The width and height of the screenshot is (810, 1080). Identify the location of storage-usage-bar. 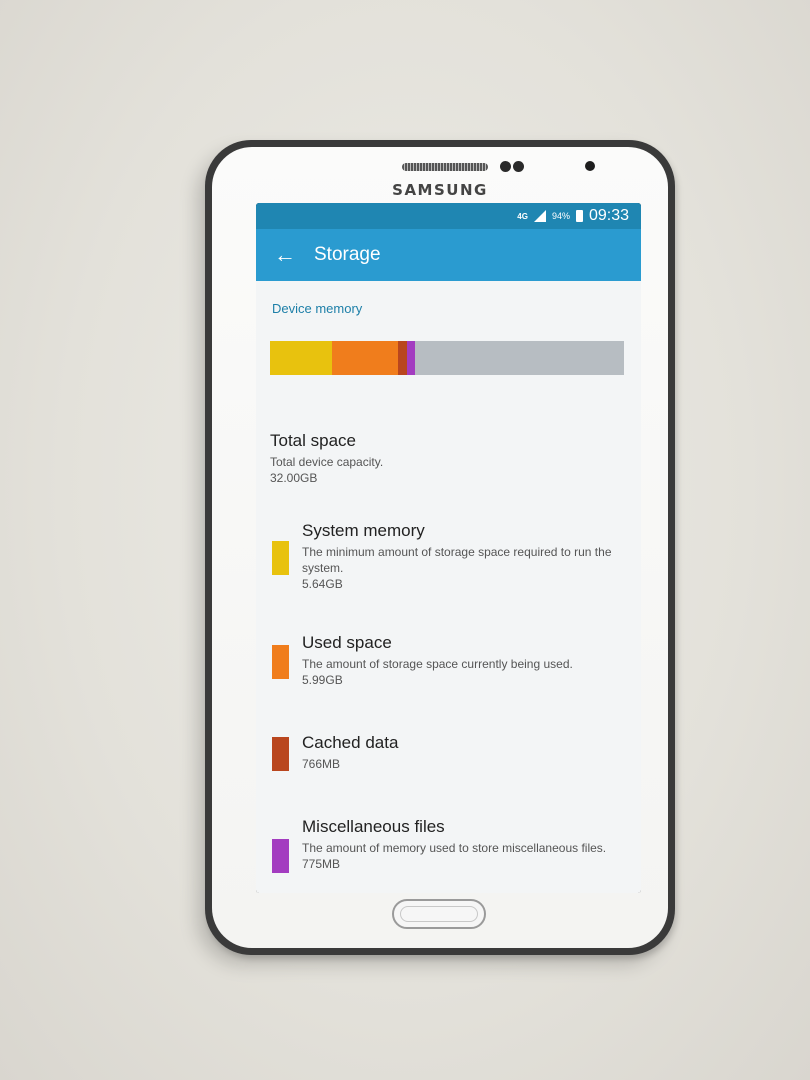
(447, 358).